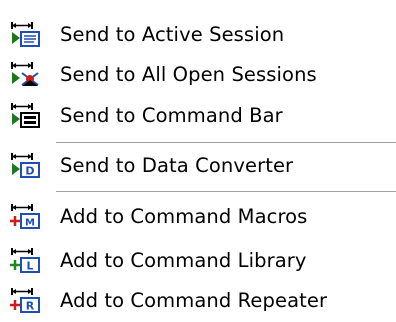 This screenshot has height=322, width=396. I want to click on menu-item-send-to-active-session: Send to Active Session, so click(198, 34).